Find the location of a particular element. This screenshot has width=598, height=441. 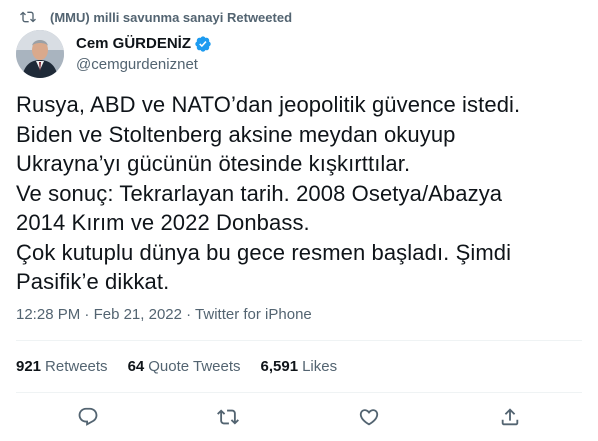

quote-tweets-stat: 64 Quote Tweets is located at coordinates (184, 366).